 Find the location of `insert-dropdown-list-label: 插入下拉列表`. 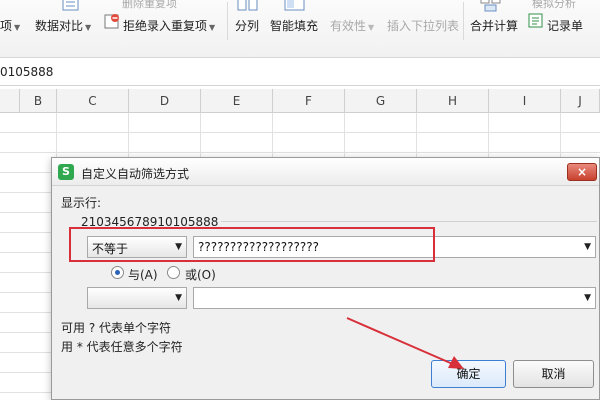

insert-dropdown-list-label: 插入下拉列表 is located at coordinates (423, 26).